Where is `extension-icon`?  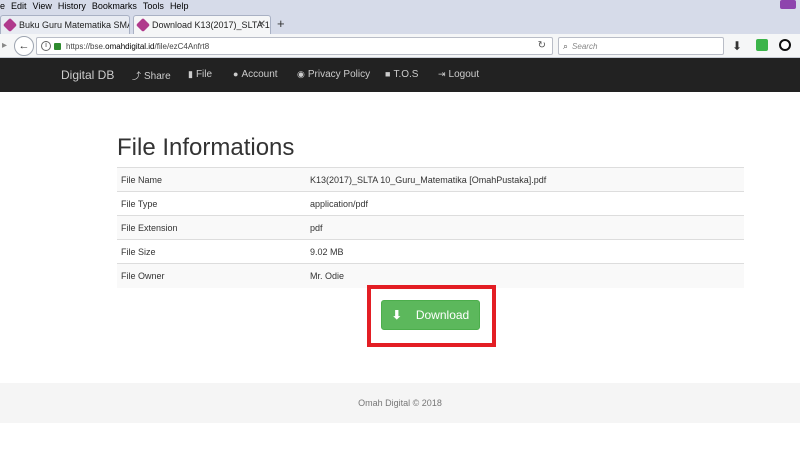
extension-icon is located at coordinates (762, 45).